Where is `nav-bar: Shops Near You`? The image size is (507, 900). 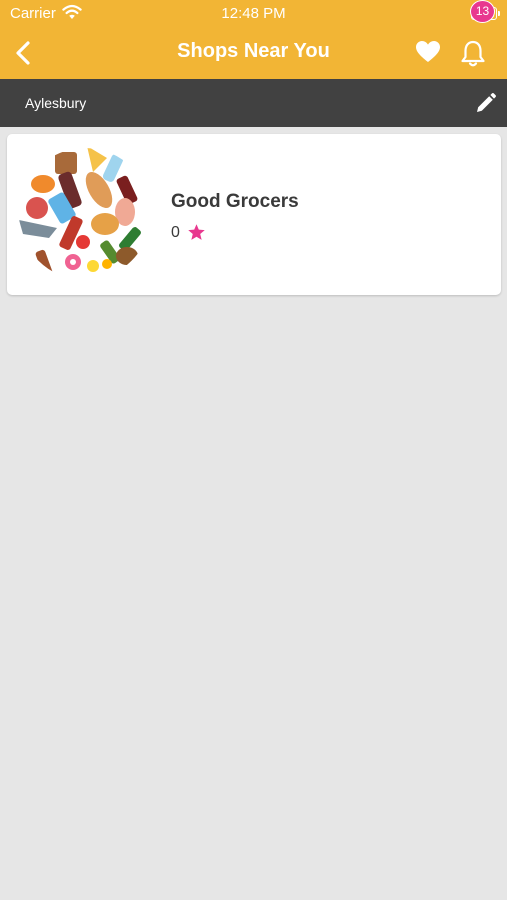
nav-bar: Shops Near You is located at coordinates (253, 53).